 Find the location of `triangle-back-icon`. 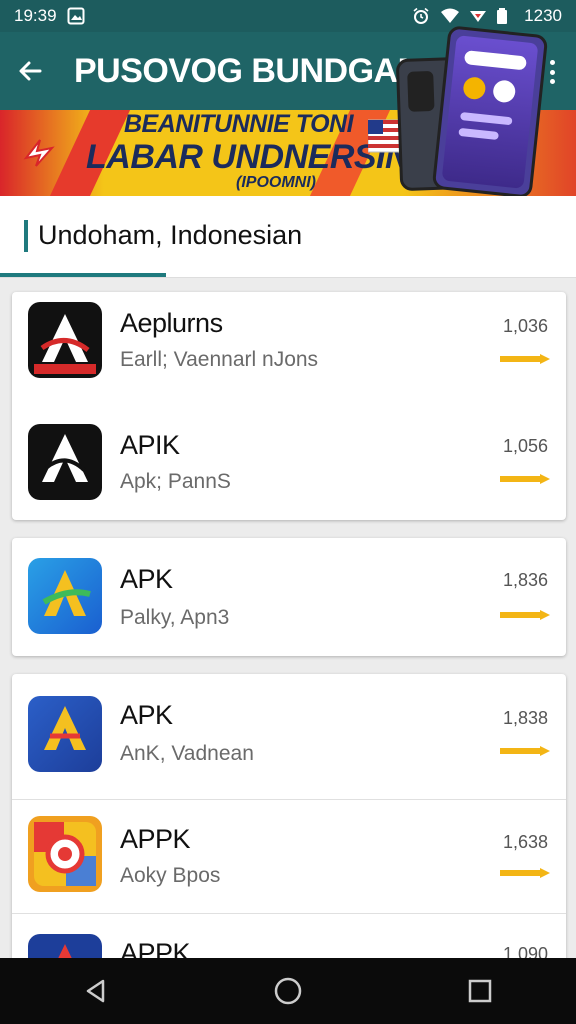

triangle-back-icon is located at coordinates (95, 991).